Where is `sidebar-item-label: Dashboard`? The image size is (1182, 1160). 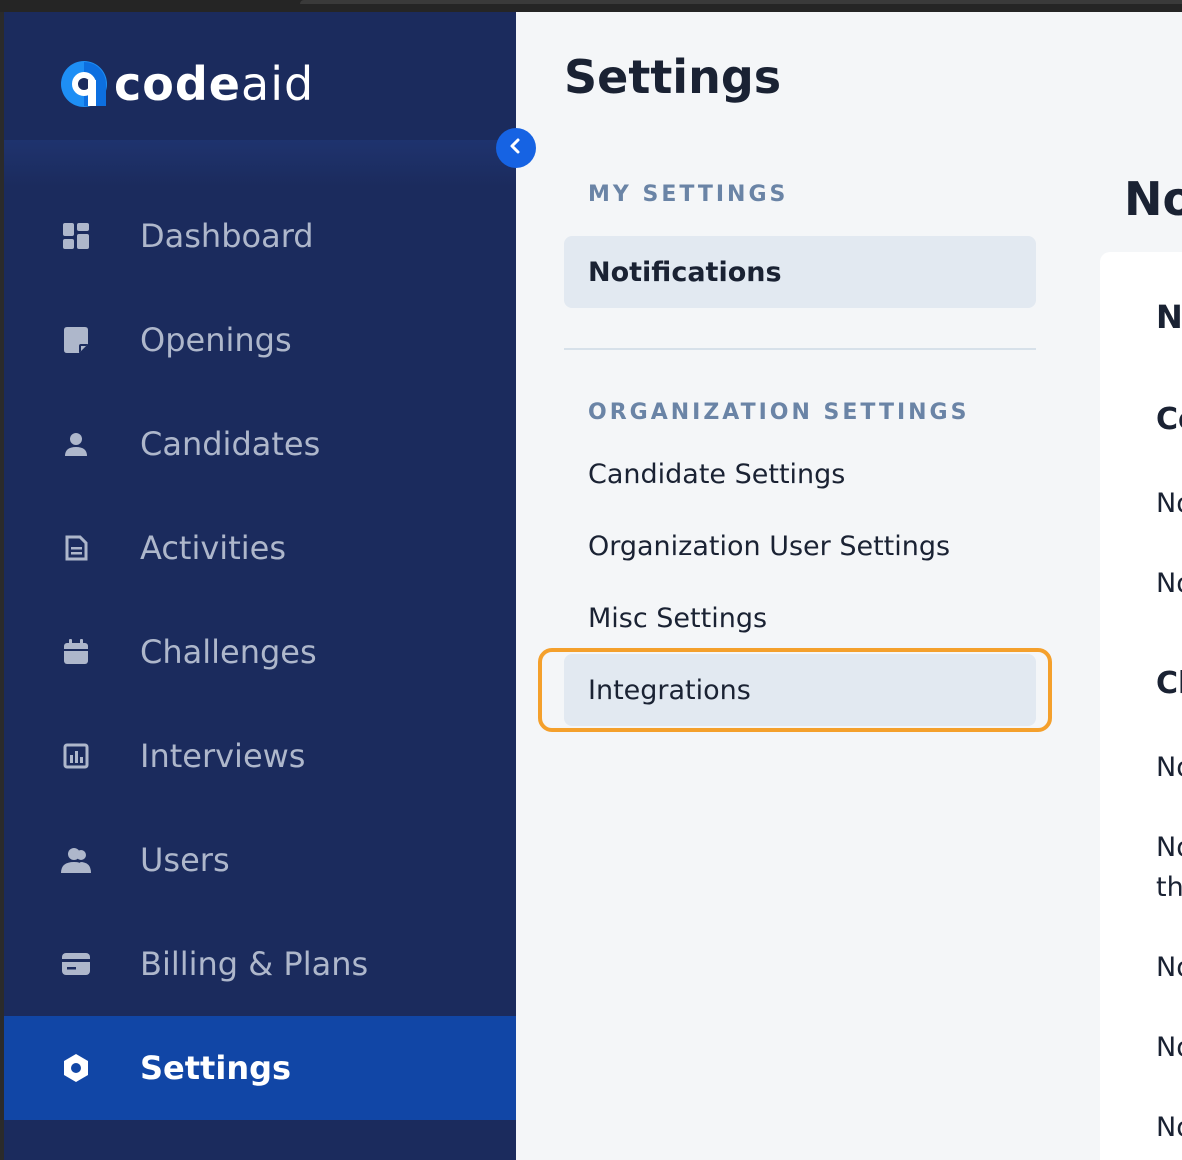 sidebar-item-label: Dashboard is located at coordinates (227, 236).